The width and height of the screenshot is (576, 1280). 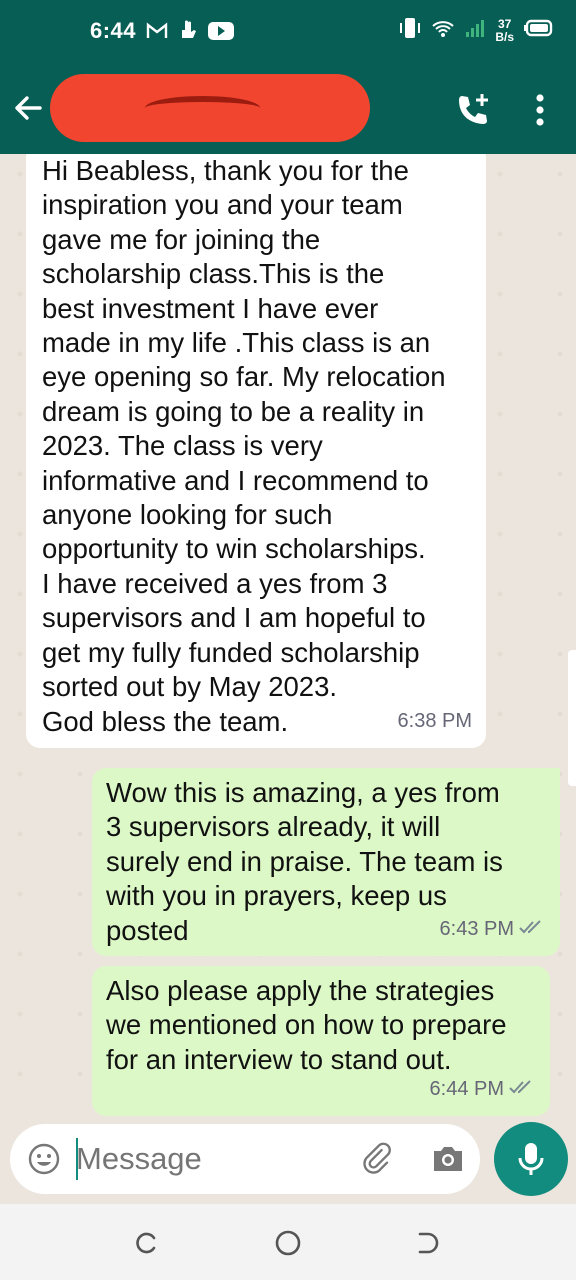 I want to click on contact-name-redacted, so click(x=210, y=108).